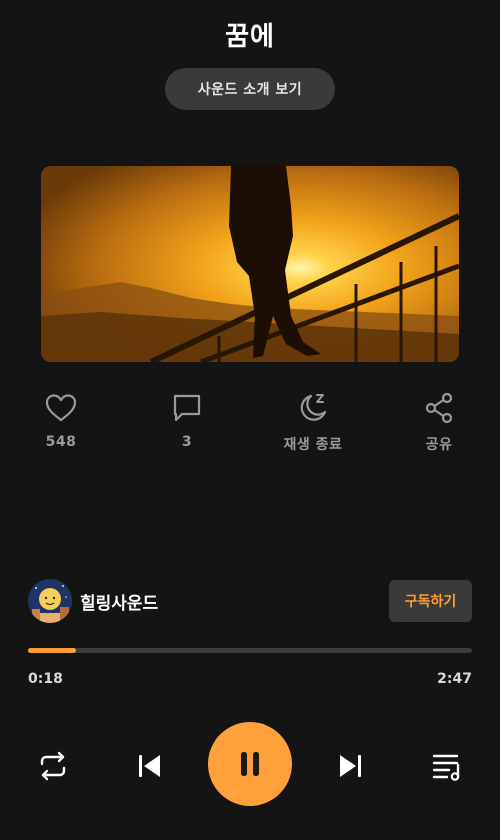 The image size is (500, 840). What do you see at coordinates (52, 650) in the screenshot?
I see `progress-fill` at bounding box center [52, 650].